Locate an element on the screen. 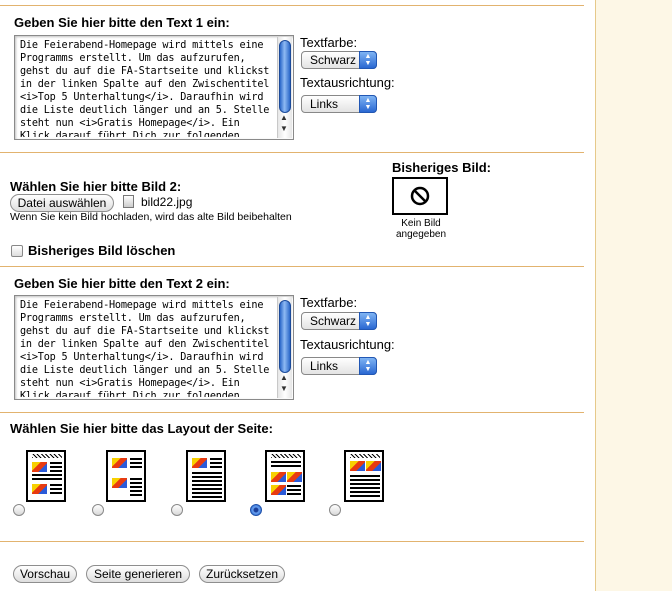 The height and width of the screenshot is (591, 672). text1-heading: Geben Sie hier bitte den Text 1 ein: is located at coordinates (122, 22).